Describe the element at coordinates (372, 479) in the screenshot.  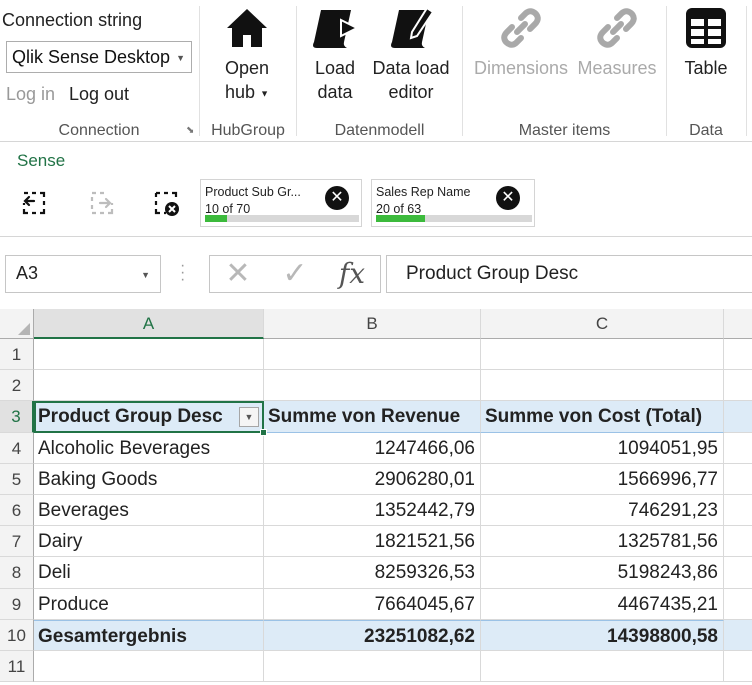
I see `pivot-data-cell: 2906280,01` at that location.